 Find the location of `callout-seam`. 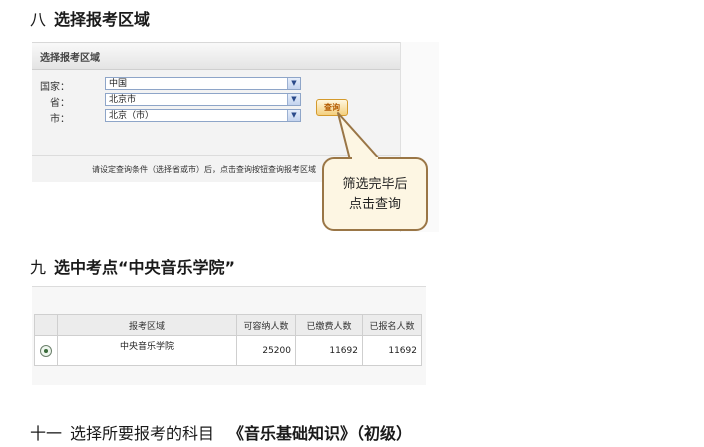

callout-seam is located at coordinates (365, 159).